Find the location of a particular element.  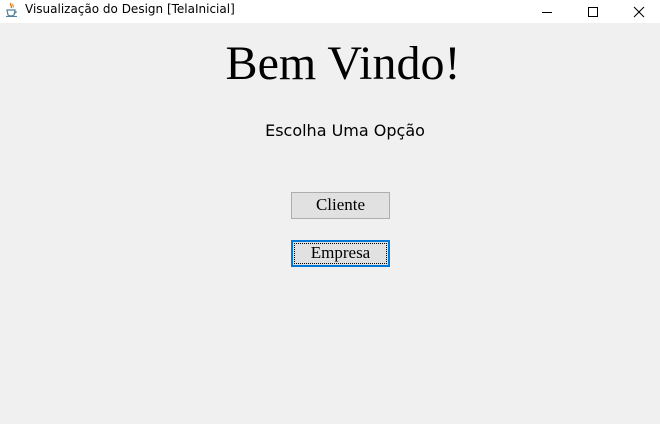

cliente-button: Cliente is located at coordinates (340, 205).